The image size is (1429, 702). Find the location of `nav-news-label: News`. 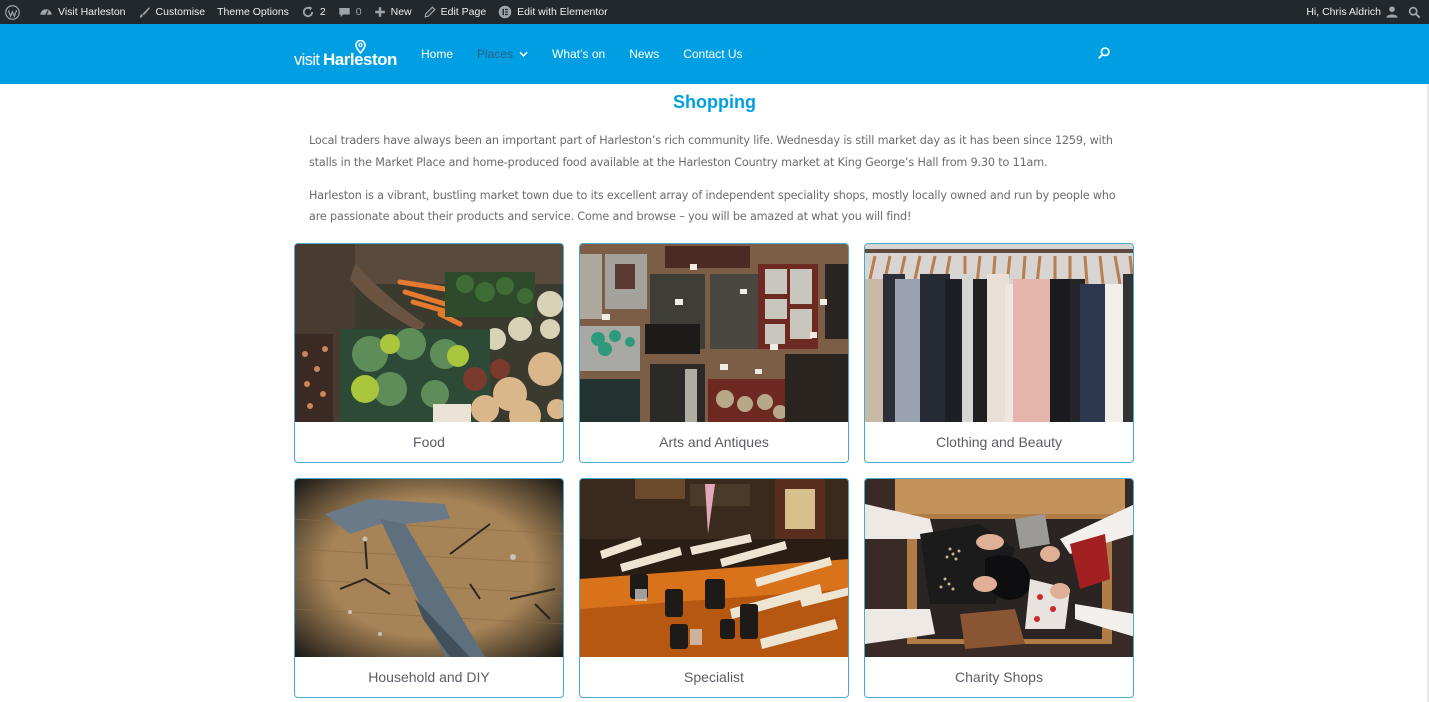

nav-news-label: News is located at coordinates (644, 54).